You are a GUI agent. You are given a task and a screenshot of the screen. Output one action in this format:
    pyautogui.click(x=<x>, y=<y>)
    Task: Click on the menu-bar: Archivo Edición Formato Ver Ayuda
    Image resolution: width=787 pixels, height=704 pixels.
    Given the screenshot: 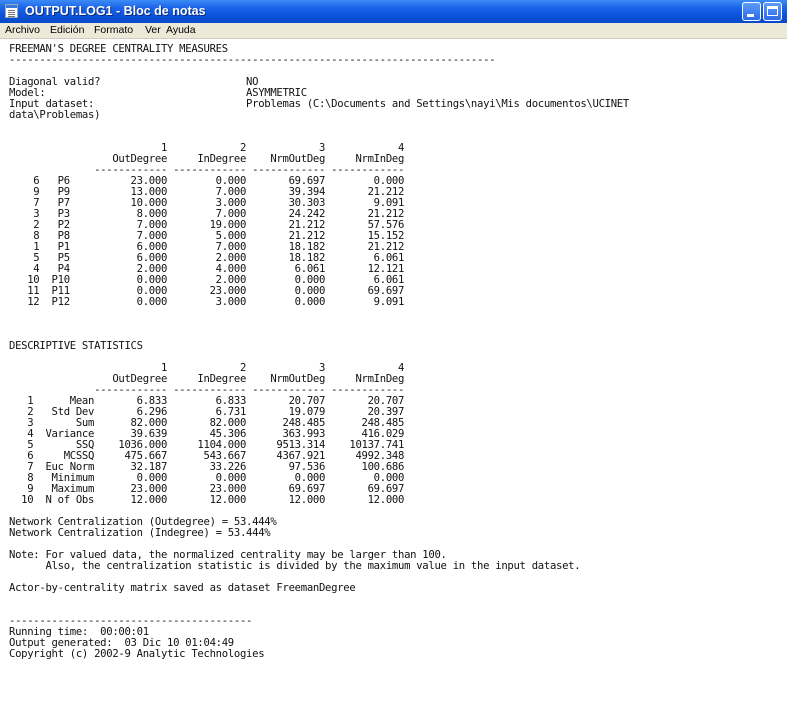 What is the action you would take?
    pyautogui.click(x=393, y=31)
    